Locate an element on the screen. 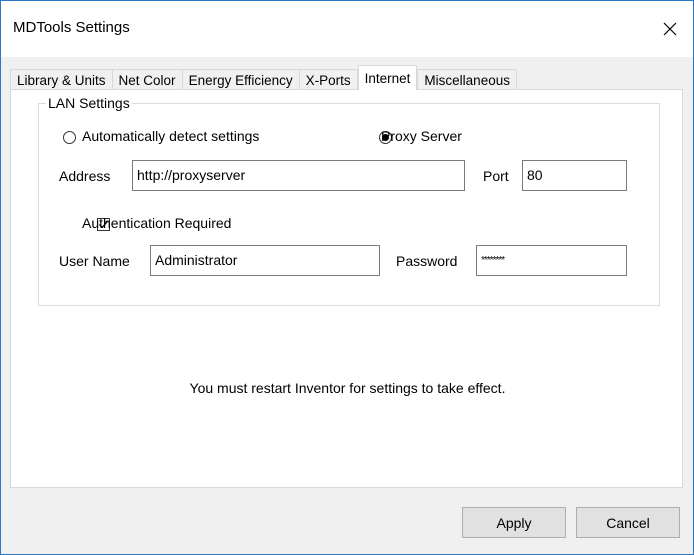 The width and height of the screenshot is (694, 555). tab-library-units: Library & Units is located at coordinates (61, 79).